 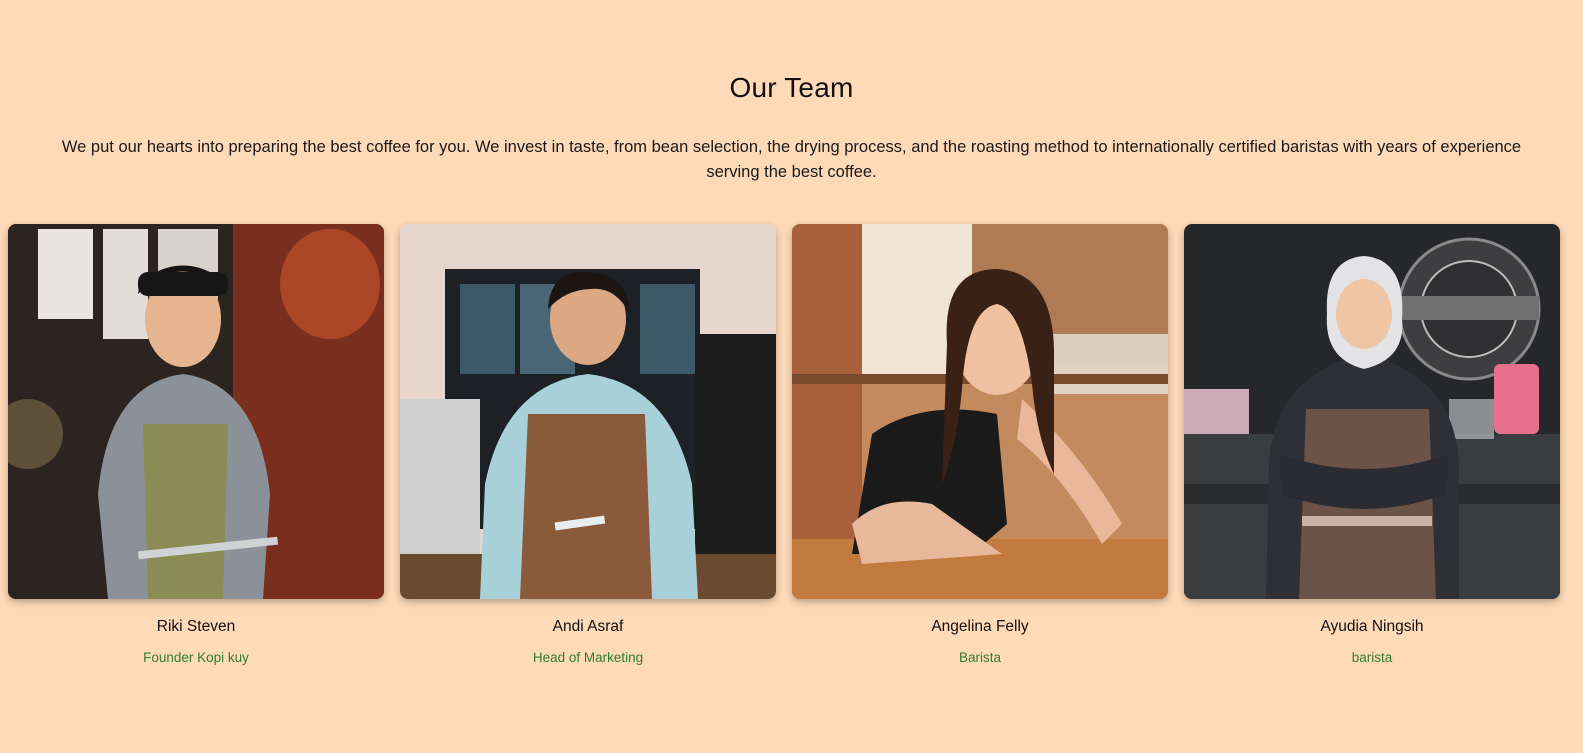 What do you see at coordinates (1372, 626) in the screenshot?
I see `team-member-name: Ayudia Ningsih` at bounding box center [1372, 626].